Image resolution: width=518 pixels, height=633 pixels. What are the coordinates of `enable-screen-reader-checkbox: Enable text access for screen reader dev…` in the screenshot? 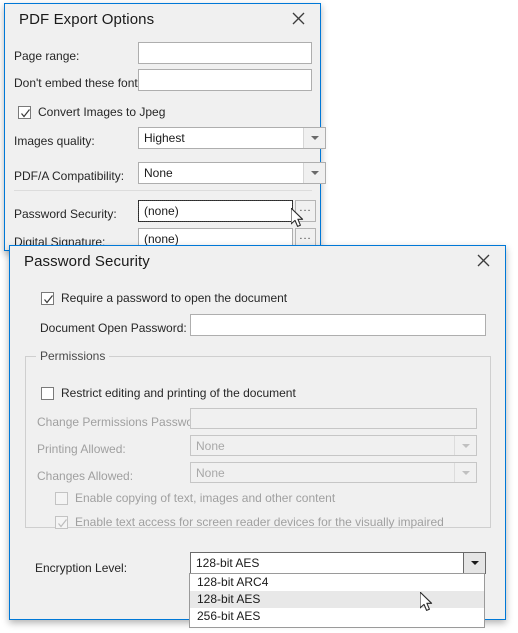 It's located at (249, 522).